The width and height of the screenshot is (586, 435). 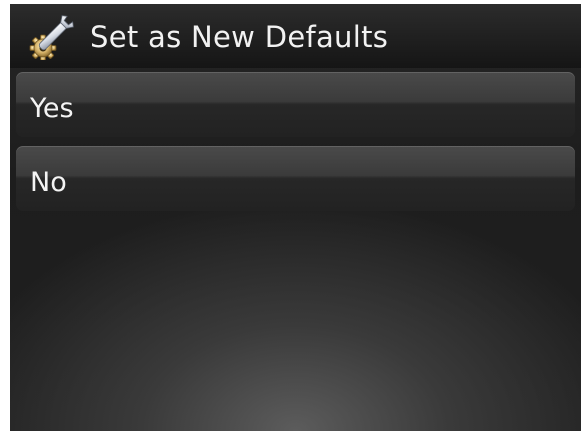 What do you see at coordinates (52, 38) in the screenshot?
I see `wrench-gear-icon` at bounding box center [52, 38].